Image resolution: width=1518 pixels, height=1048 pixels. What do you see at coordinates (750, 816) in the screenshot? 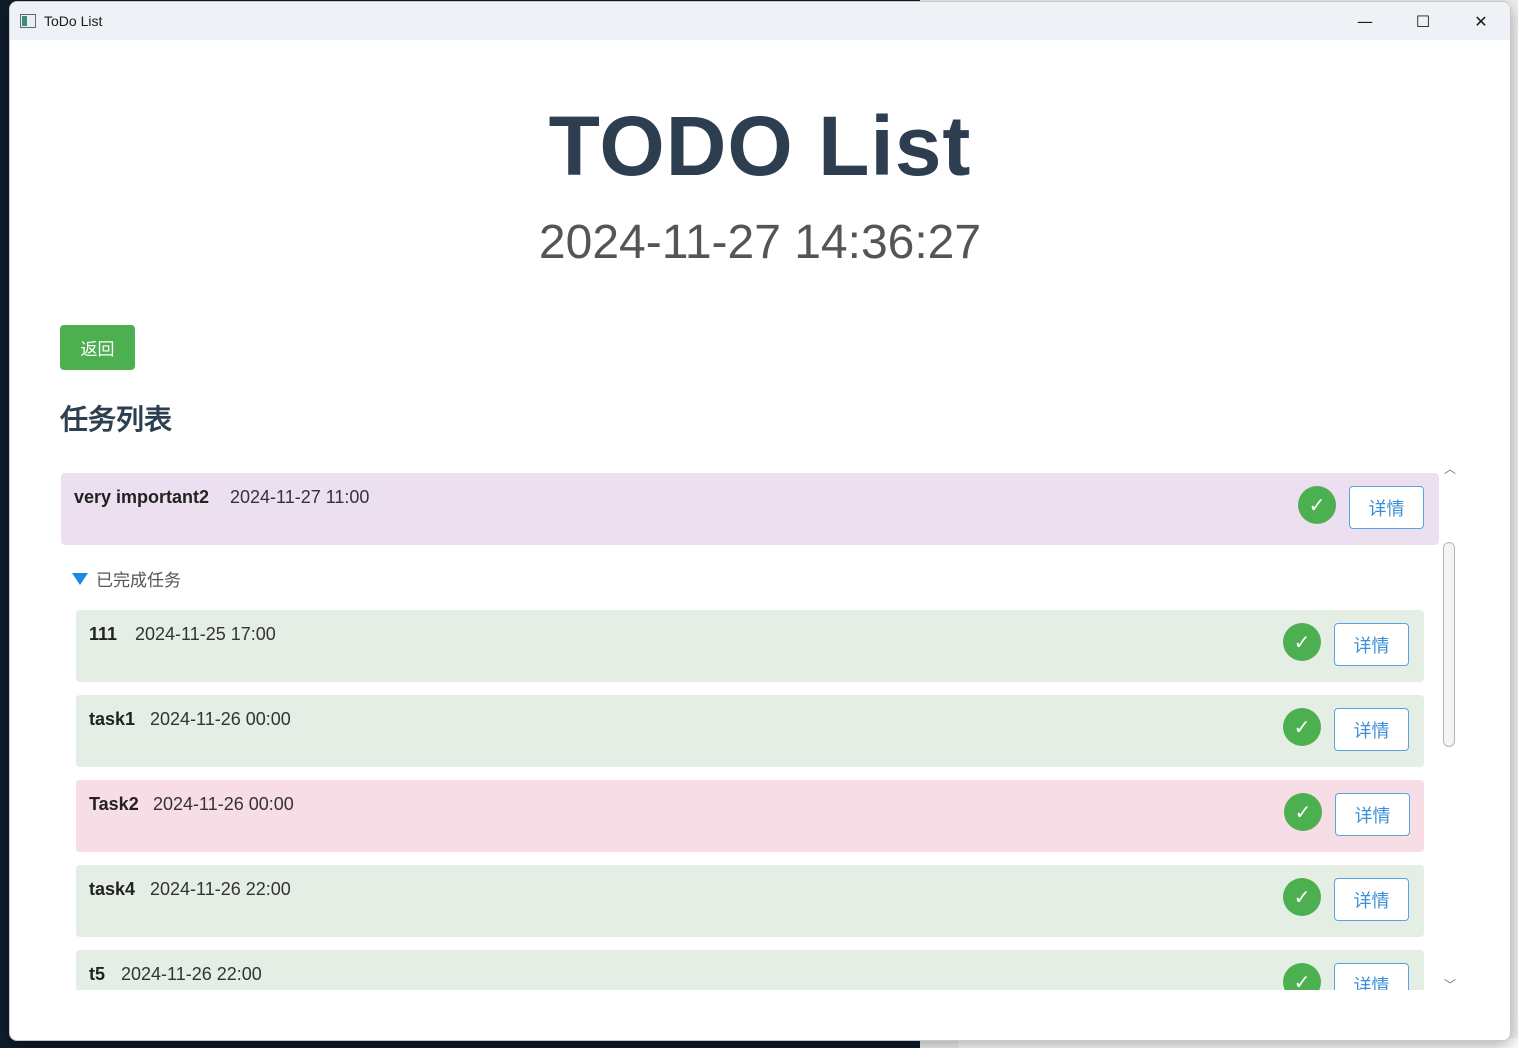
I see `task-item: Task2 2024-11-26 00:00 ✓ 详情` at bounding box center [750, 816].